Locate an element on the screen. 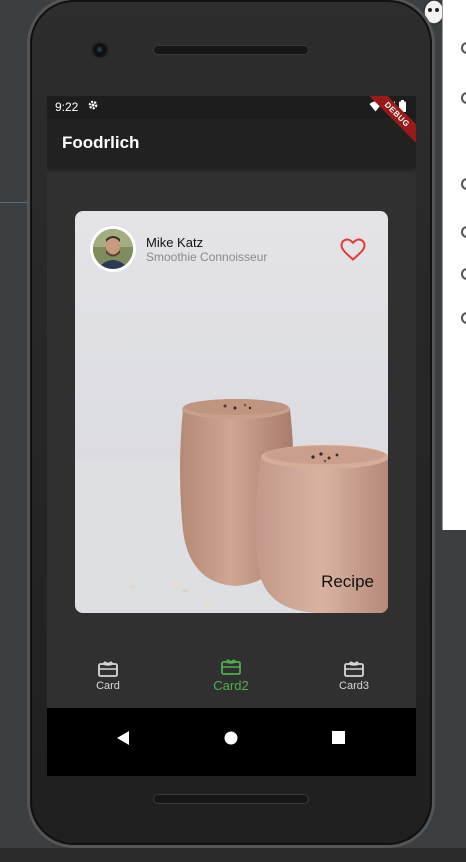  card-label: Recipe is located at coordinates (347, 581).